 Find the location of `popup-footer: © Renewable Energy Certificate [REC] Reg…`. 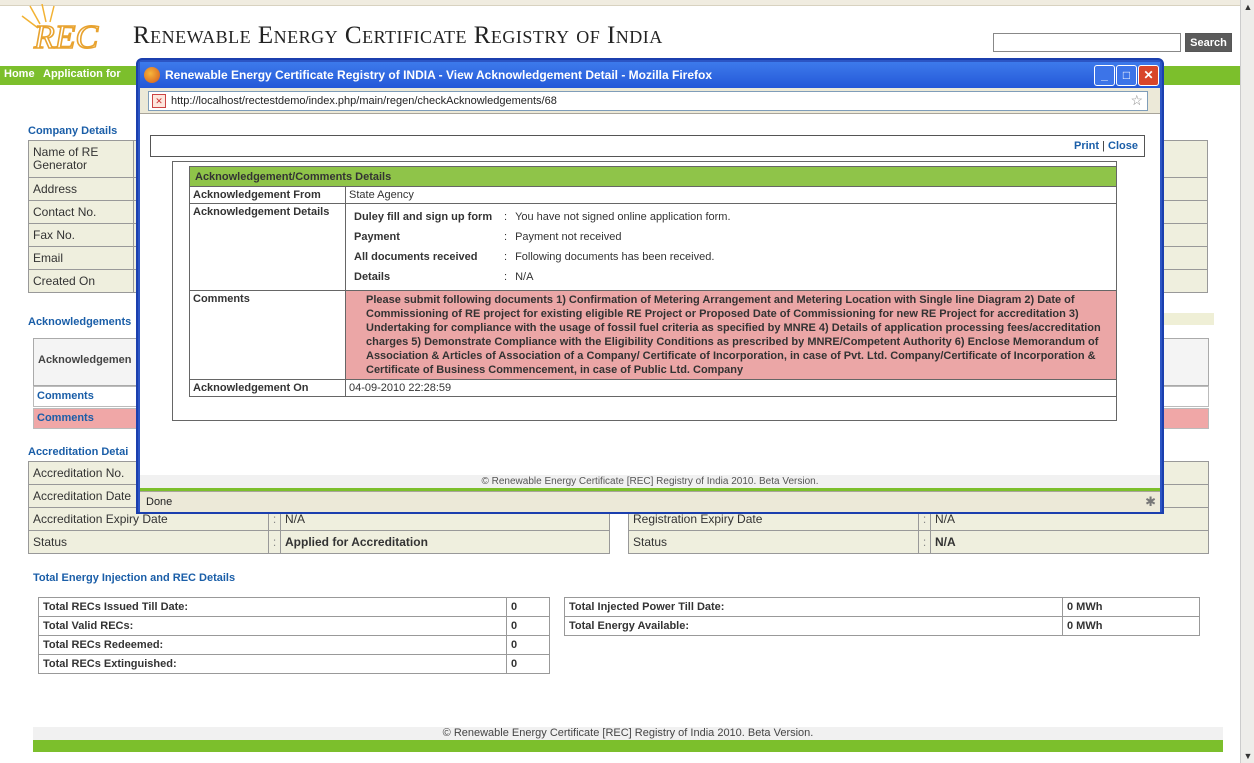

popup-footer: © Renewable Energy Certificate [REC] Reg… is located at coordinates (650, 482).